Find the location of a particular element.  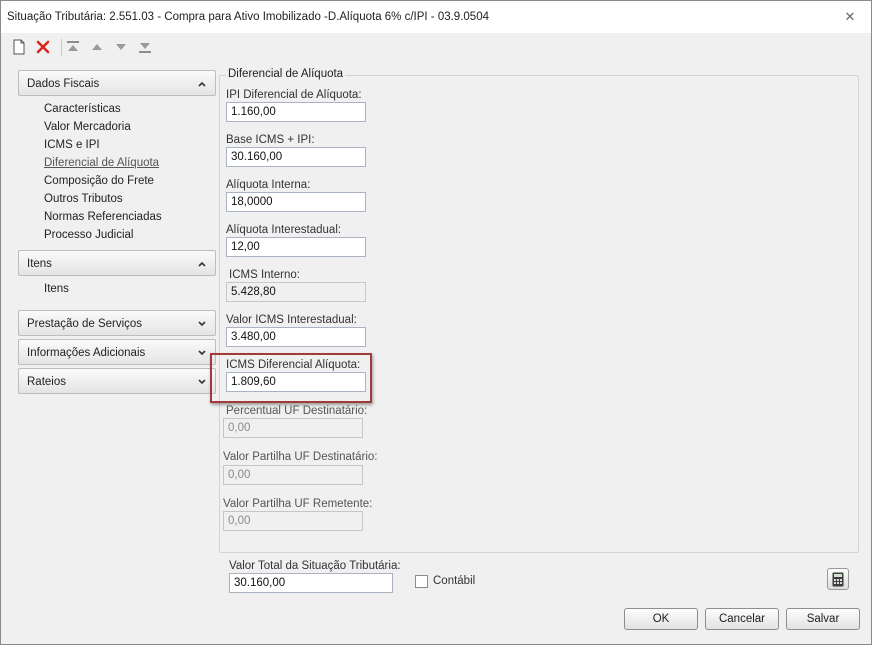

calculator-button is located at coordinates (838, 579).